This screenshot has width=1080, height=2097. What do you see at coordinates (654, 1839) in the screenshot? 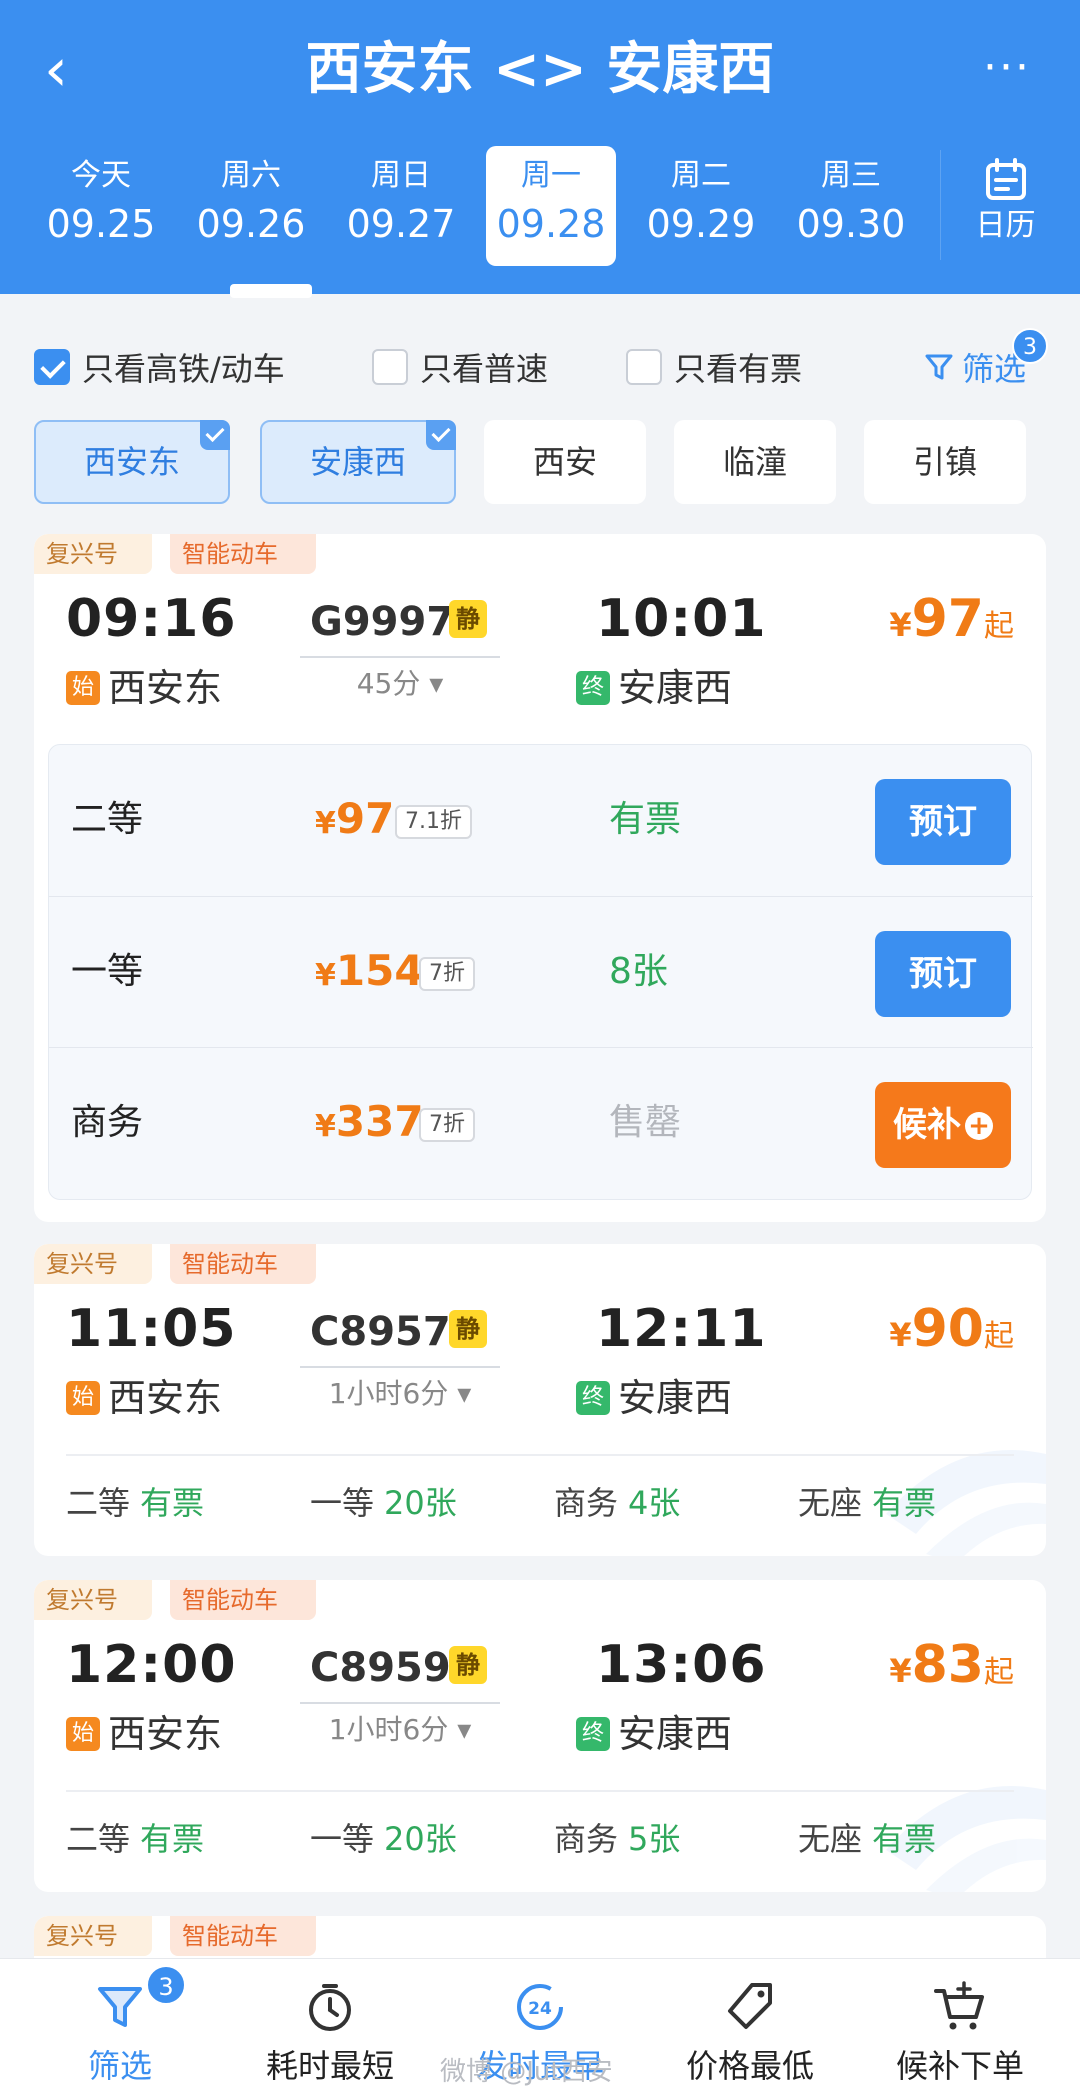
I see `seat-availability: 5张` at bounding box center [654, 1839].